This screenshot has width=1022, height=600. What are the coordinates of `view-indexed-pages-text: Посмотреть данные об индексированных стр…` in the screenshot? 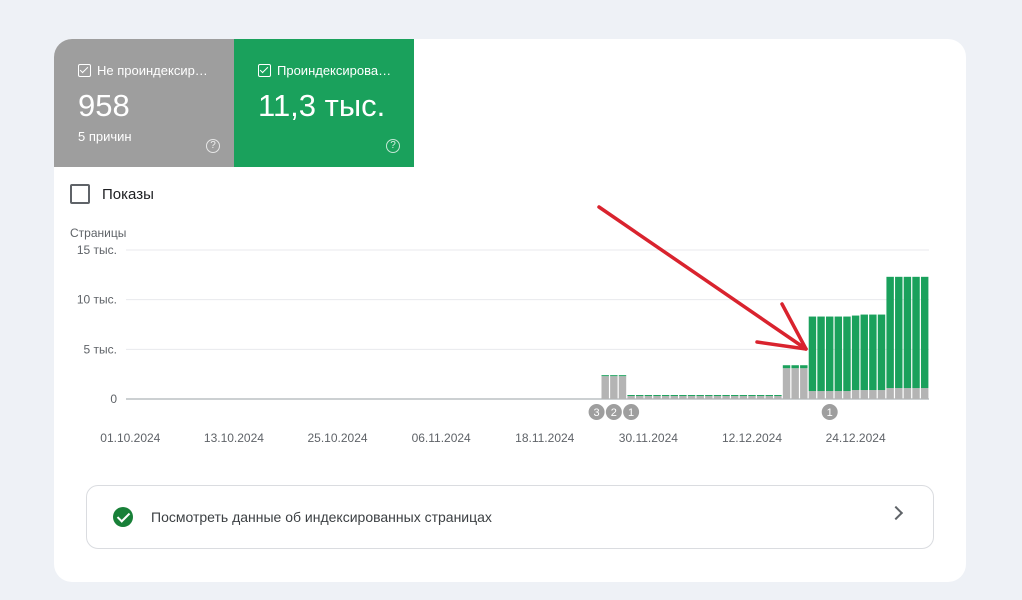 It's located at (321, 517).